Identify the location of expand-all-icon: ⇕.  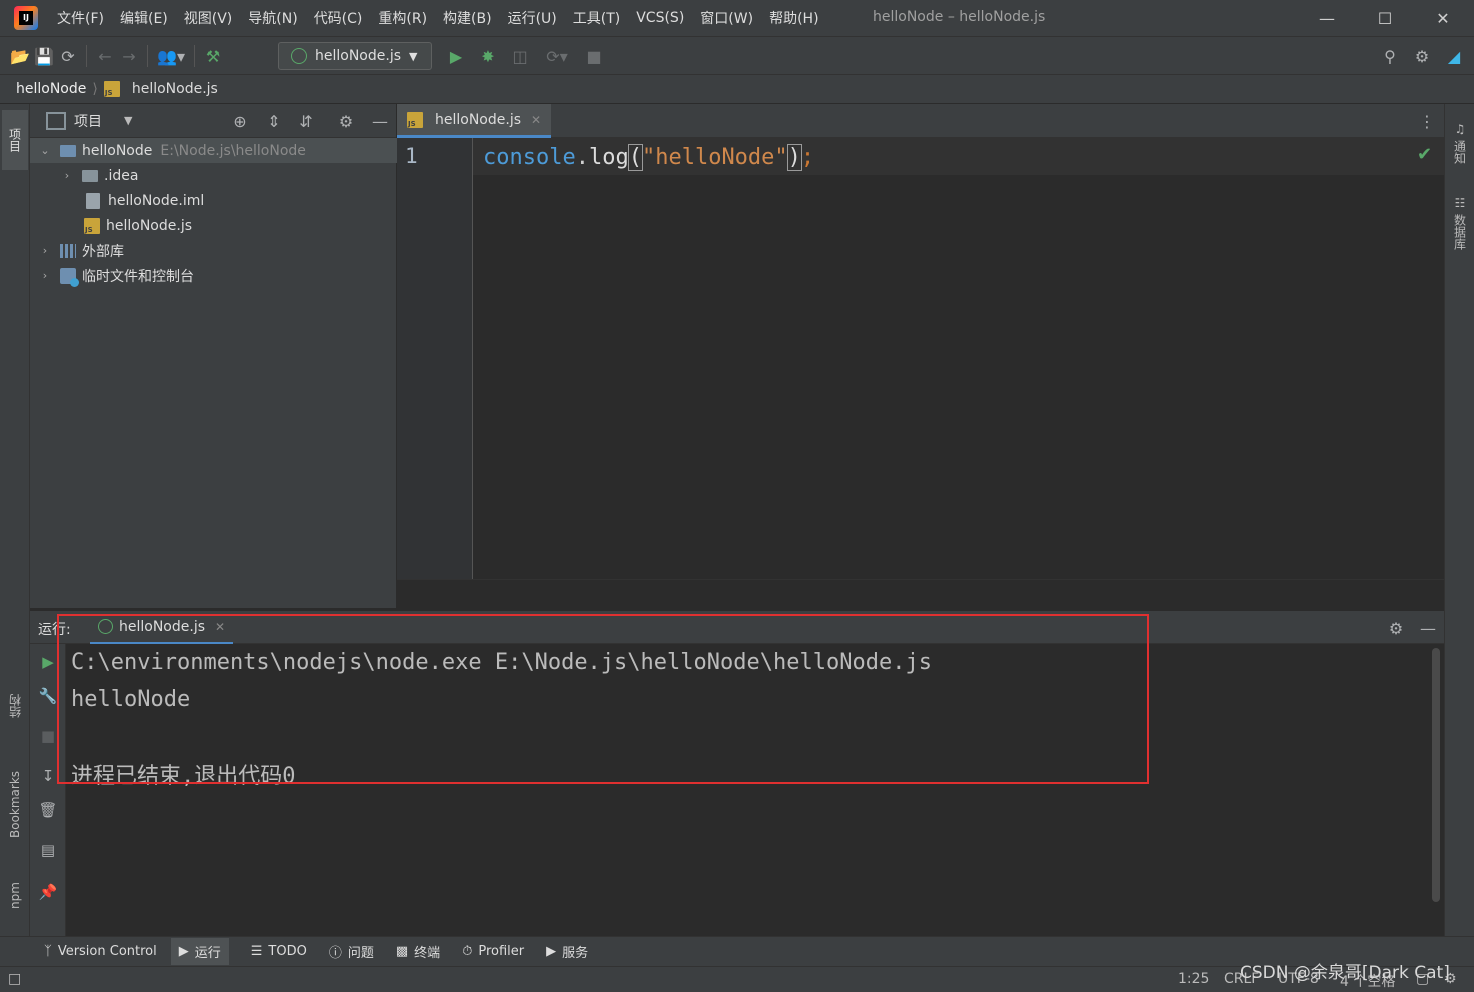
(274, 121).